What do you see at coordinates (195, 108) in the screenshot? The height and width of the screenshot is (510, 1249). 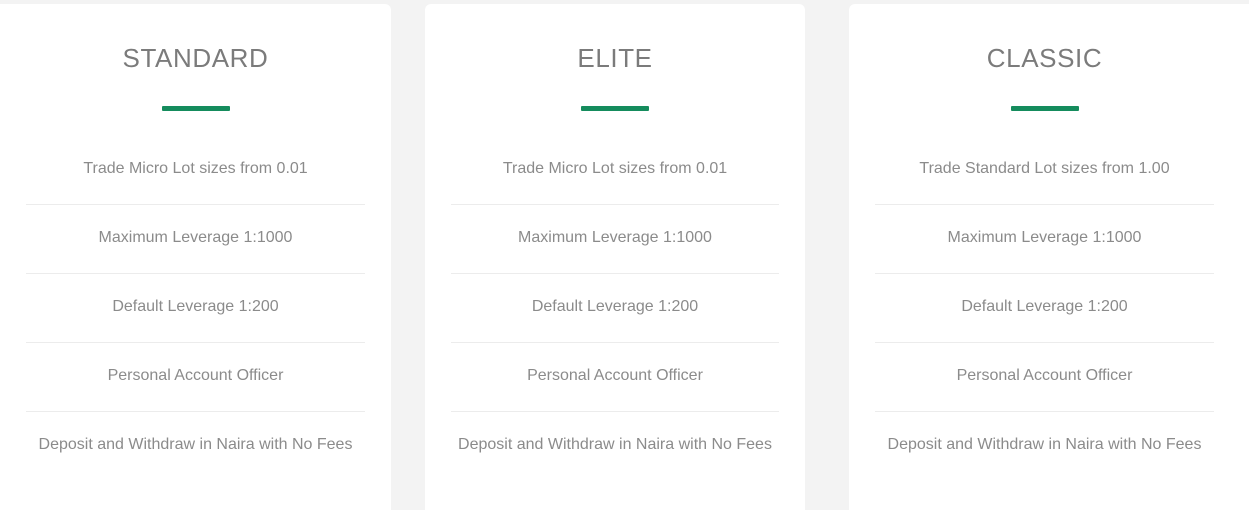 I see `plan-accent-bar-standard` at bounding box center [195, 108].